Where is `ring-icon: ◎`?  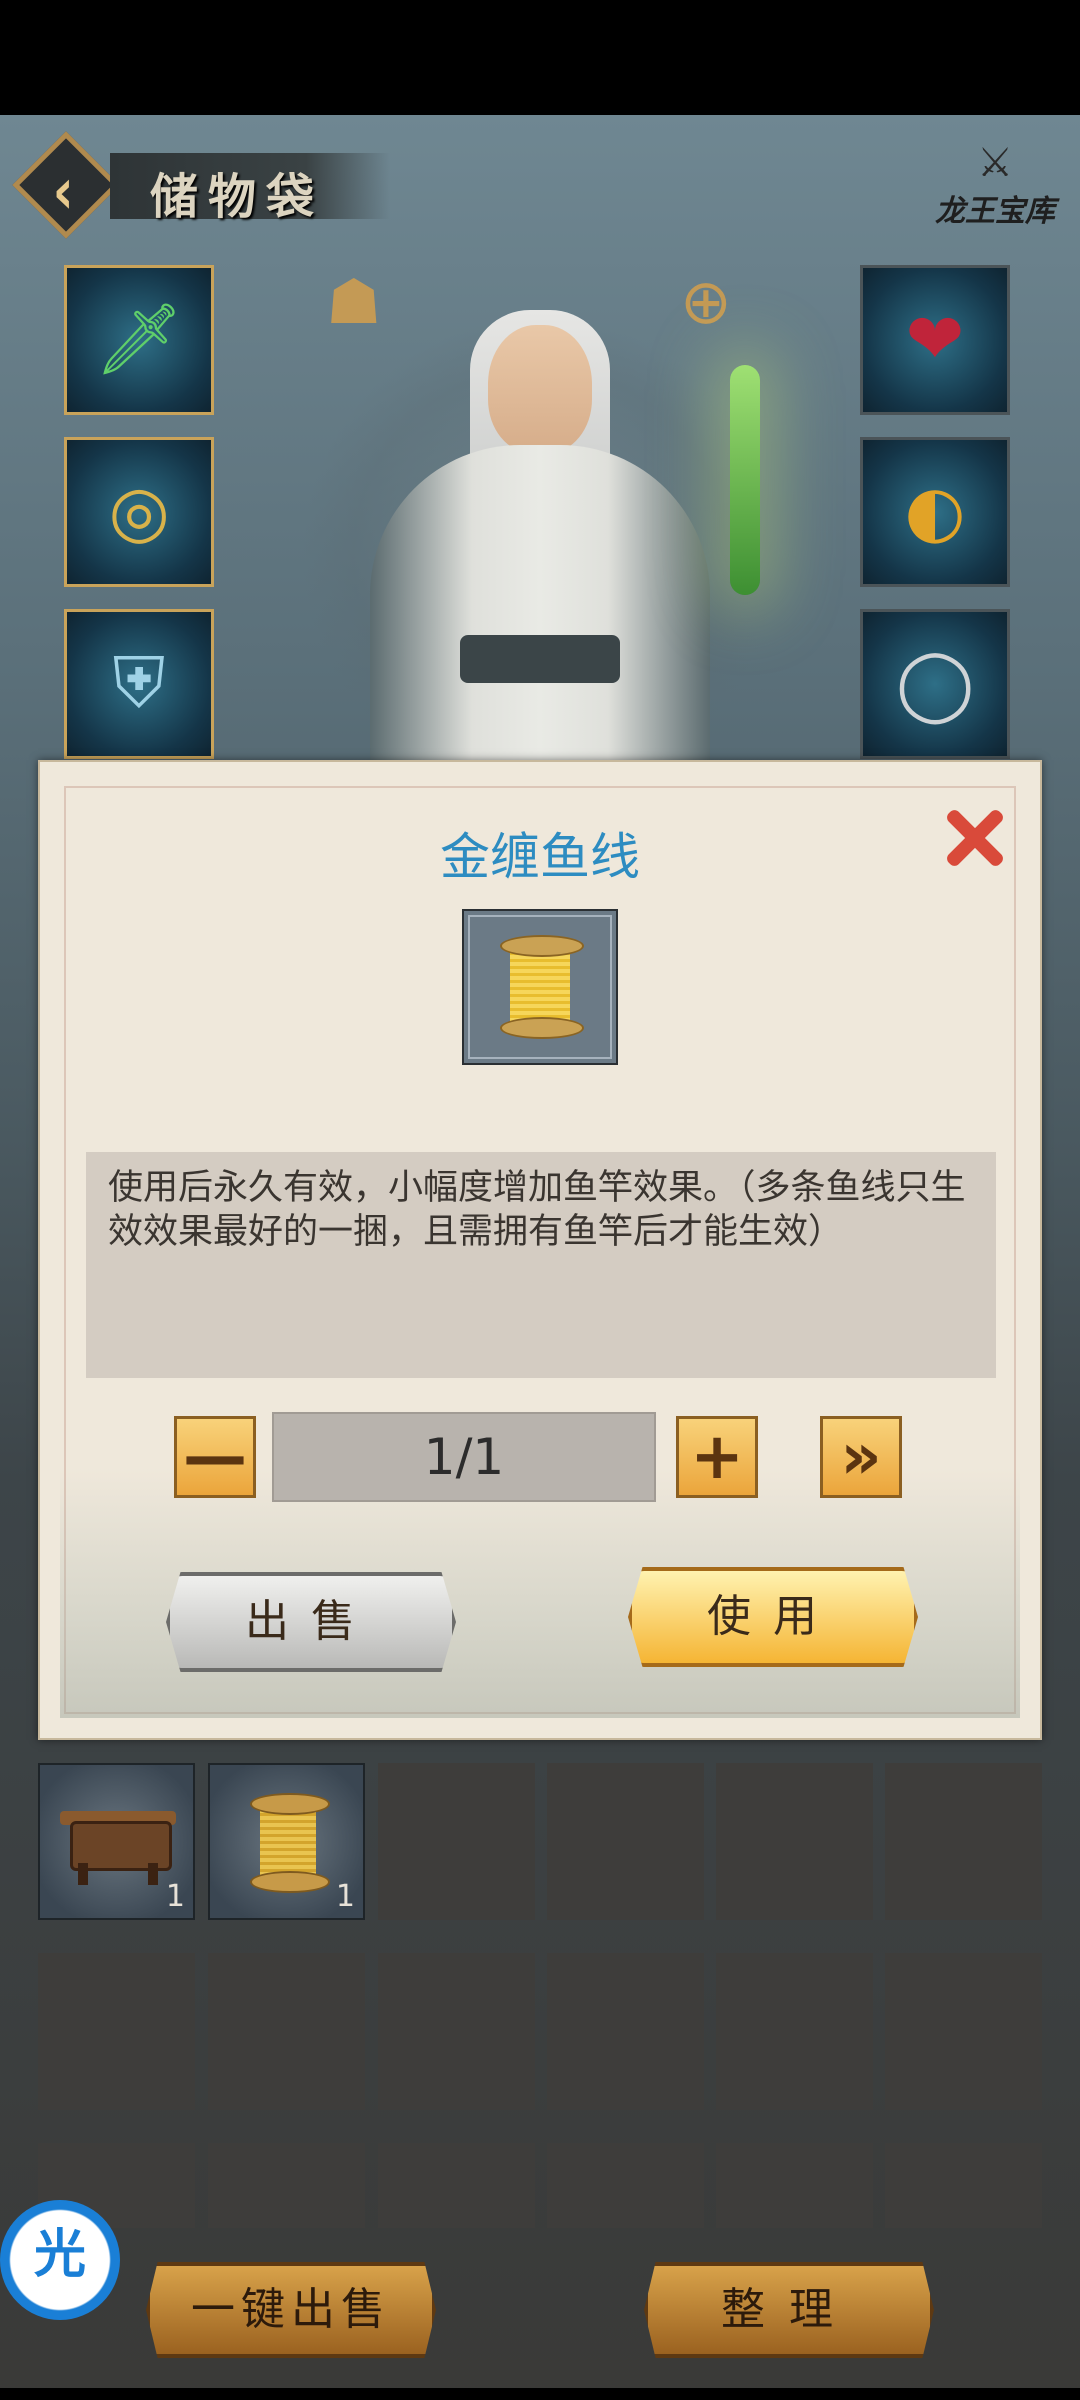 ring-icon: ◎ is located at coordinates (139, 511).